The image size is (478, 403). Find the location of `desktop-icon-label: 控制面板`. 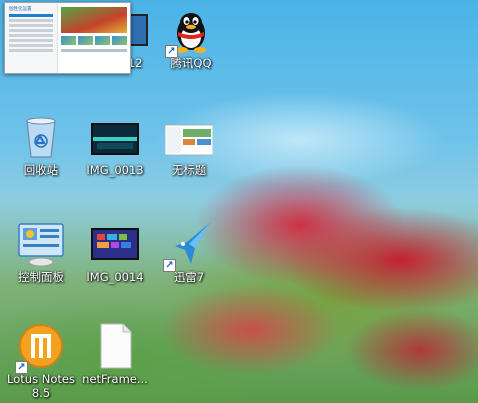

desktop-icon-label: 控制面板 is located at coordinates (41, 277).